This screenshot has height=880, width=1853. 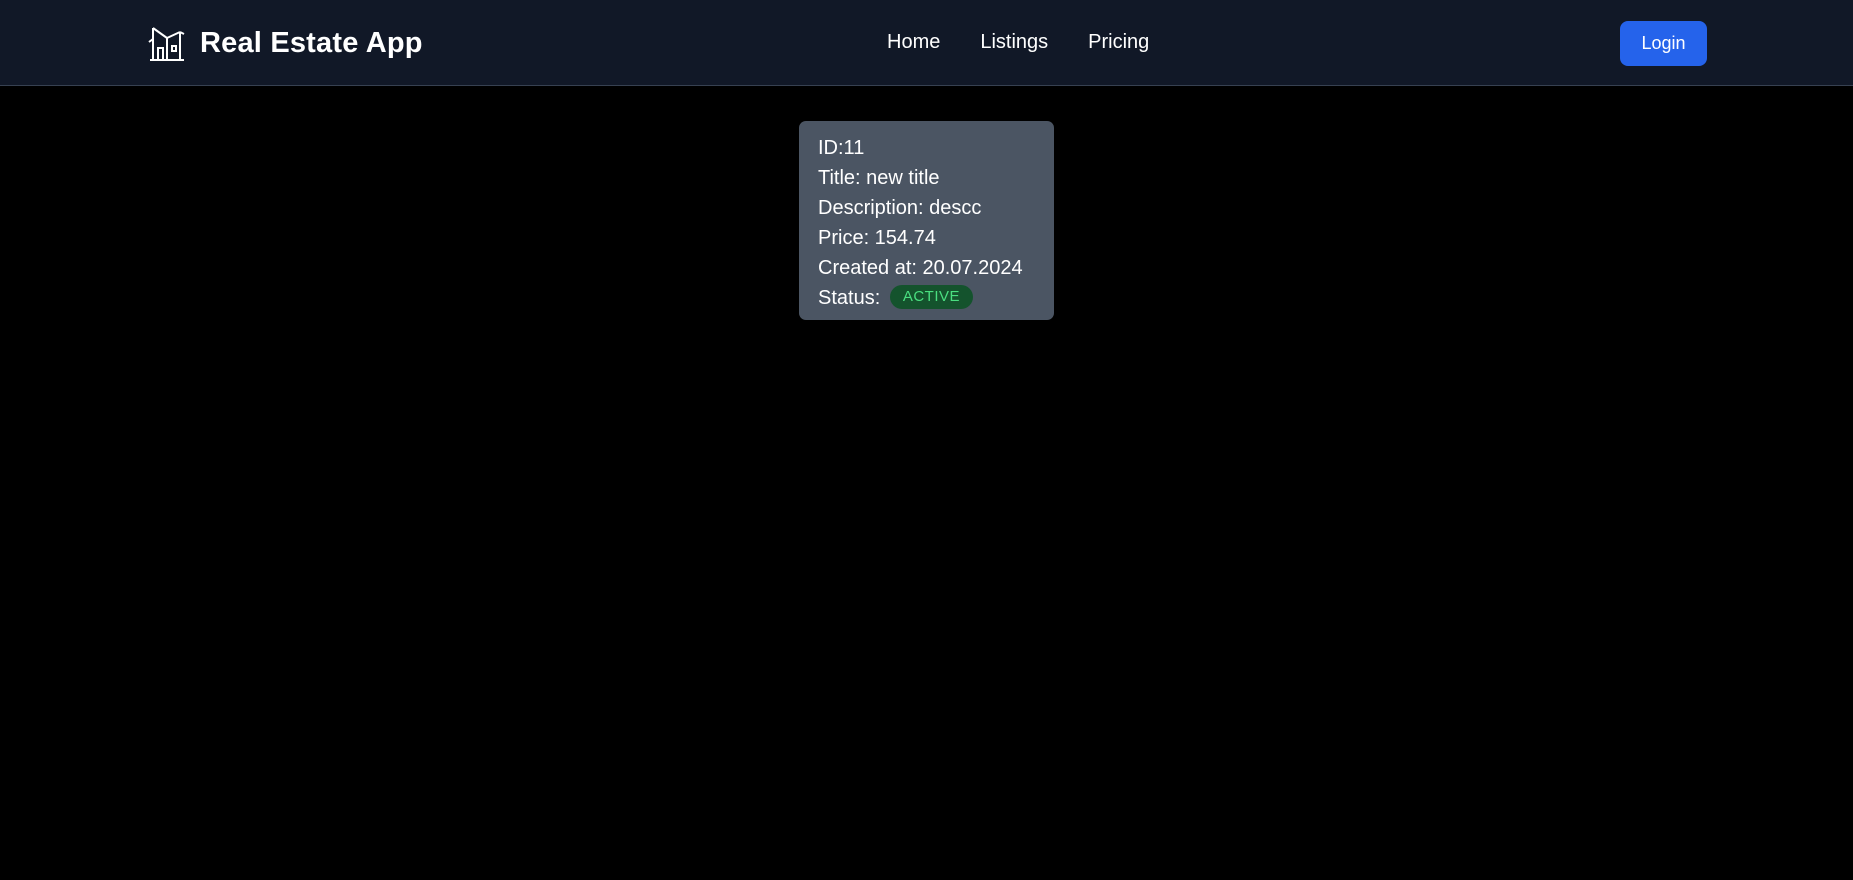 What do you see at coordinates (1118, 42) in the screenshot?
I see `nav-link-pricing: Pricing` at bounding box center [1118, 42].